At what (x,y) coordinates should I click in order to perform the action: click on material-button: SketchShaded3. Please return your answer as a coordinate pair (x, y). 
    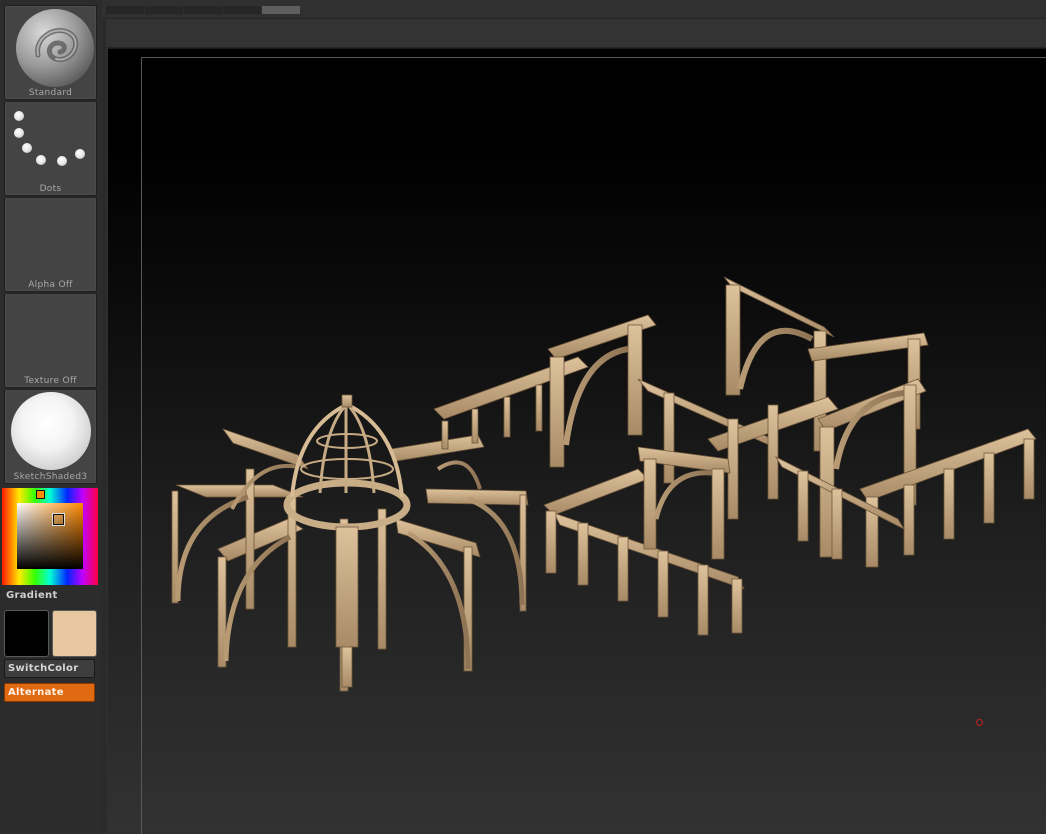
    Looking at the image, I should click on (50, 436).